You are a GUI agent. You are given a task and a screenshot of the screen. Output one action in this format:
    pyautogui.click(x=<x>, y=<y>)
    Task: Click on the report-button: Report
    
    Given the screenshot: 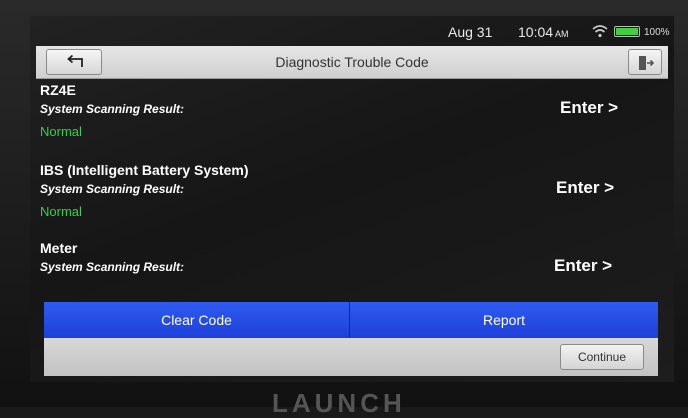 What is the action you would take?
    pyautogui.click(x=504, y=320)
    